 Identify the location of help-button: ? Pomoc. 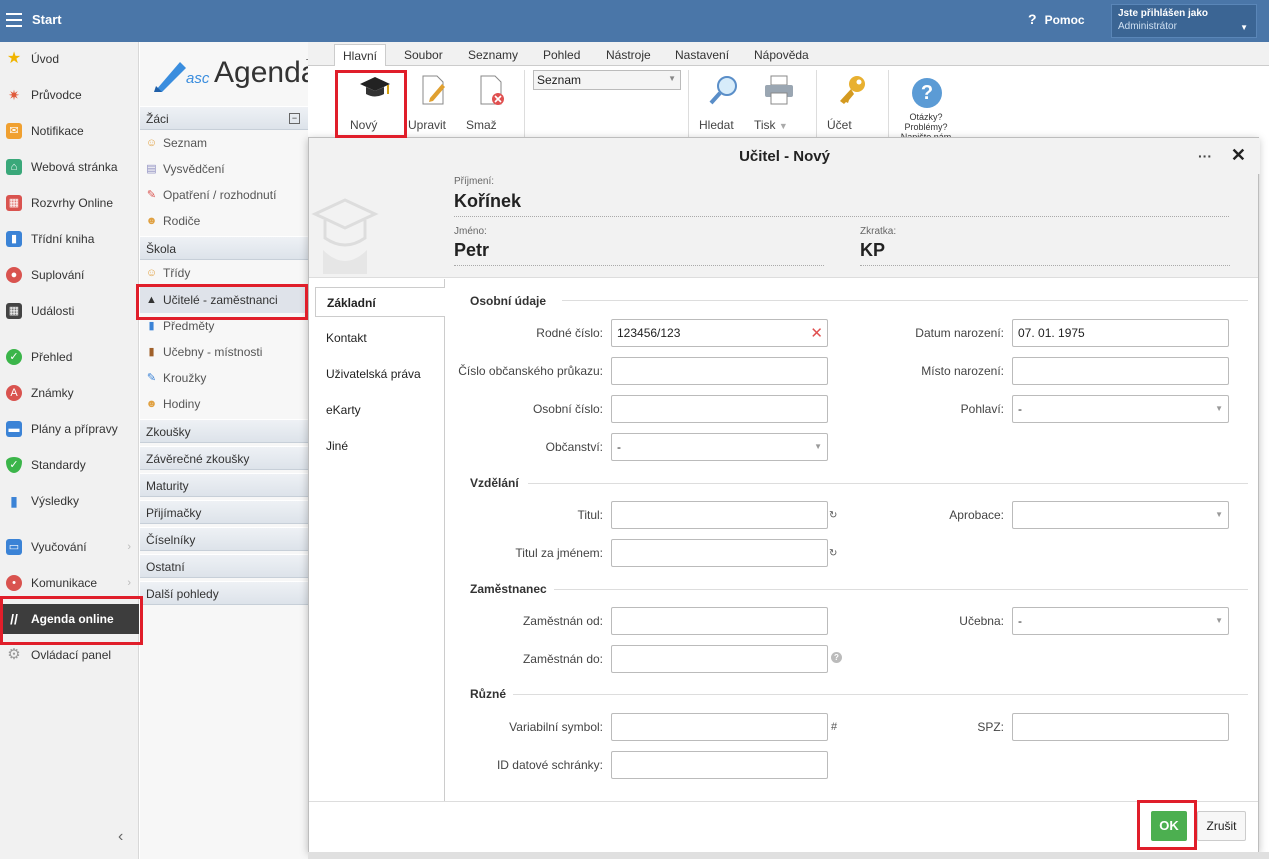
(1056, 19).